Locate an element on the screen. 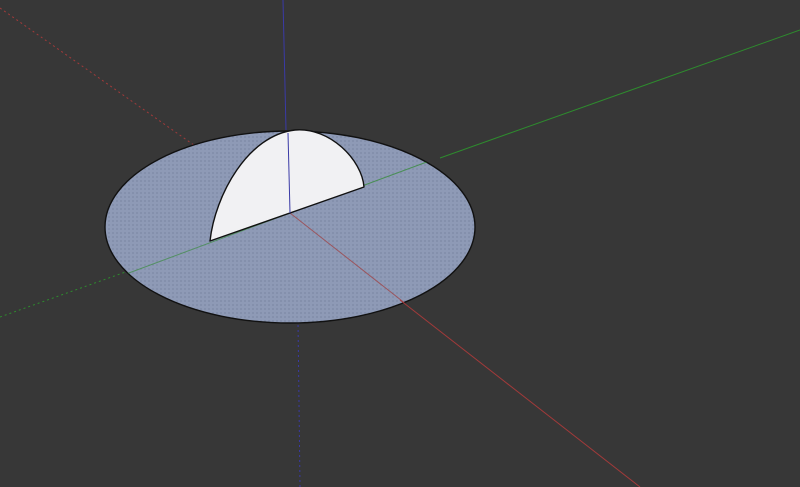 The width and height of the screenshot is (800, 487). green-axis-front is located at coordinates (619, 94).